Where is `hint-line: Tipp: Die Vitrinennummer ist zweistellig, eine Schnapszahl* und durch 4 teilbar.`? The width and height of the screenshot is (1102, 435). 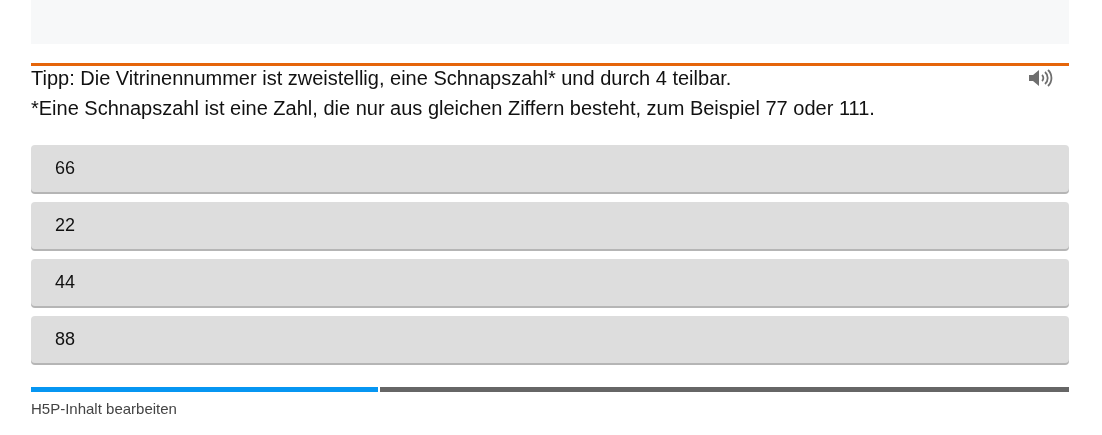
hint-line: Tipp: Die Vitrinennummer ist zweistellig, eine Schnapszahl* und durch 4 teilbar. is located at coordinates (382, 78).